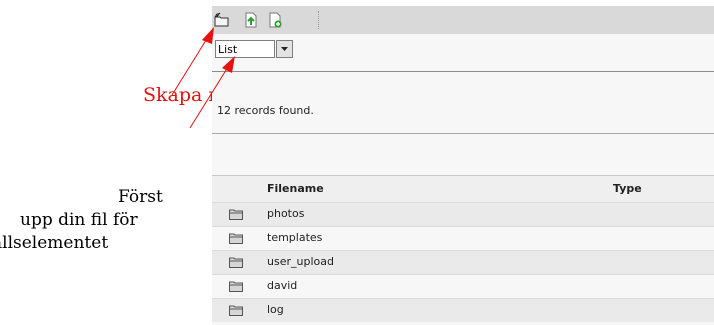 The image size is (714, 325). Describe the element at coordinates (463, 262) in the screenshot. I see `table-row: user_upload` at that location.